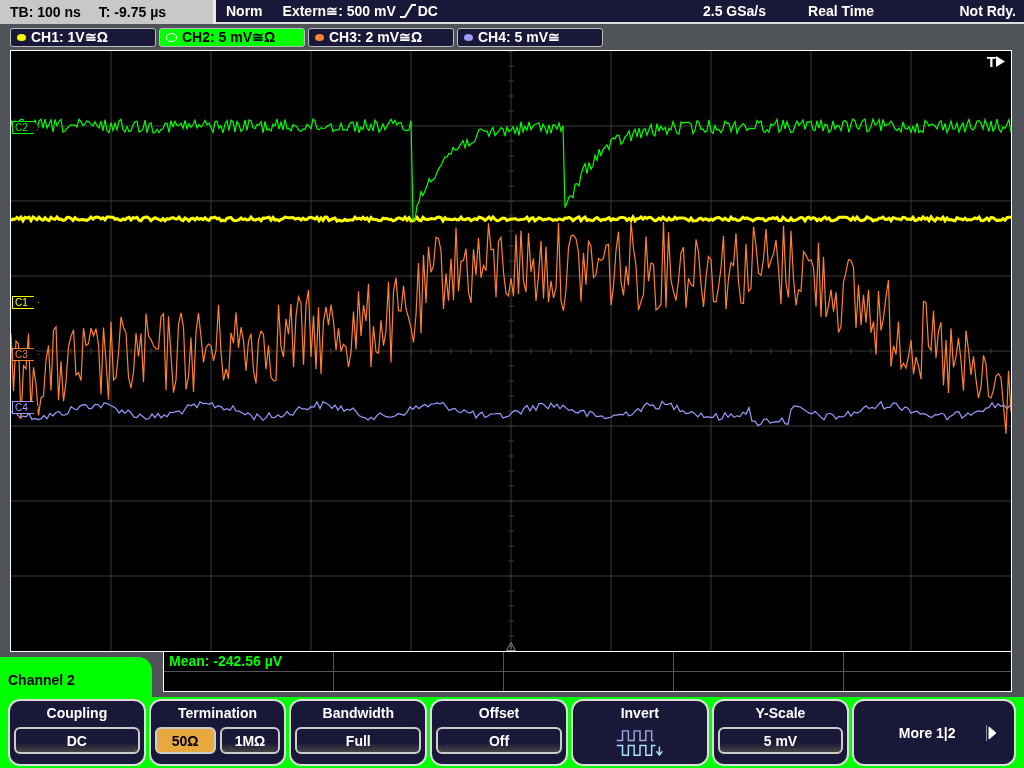 Image resolution: width=1024 pixels, height=768 pixels. What do you see at coordinates (733, 11) in the screenshot?
I see `sample-rate: 2.5 GSa/s` at bounding box center [733, 11].